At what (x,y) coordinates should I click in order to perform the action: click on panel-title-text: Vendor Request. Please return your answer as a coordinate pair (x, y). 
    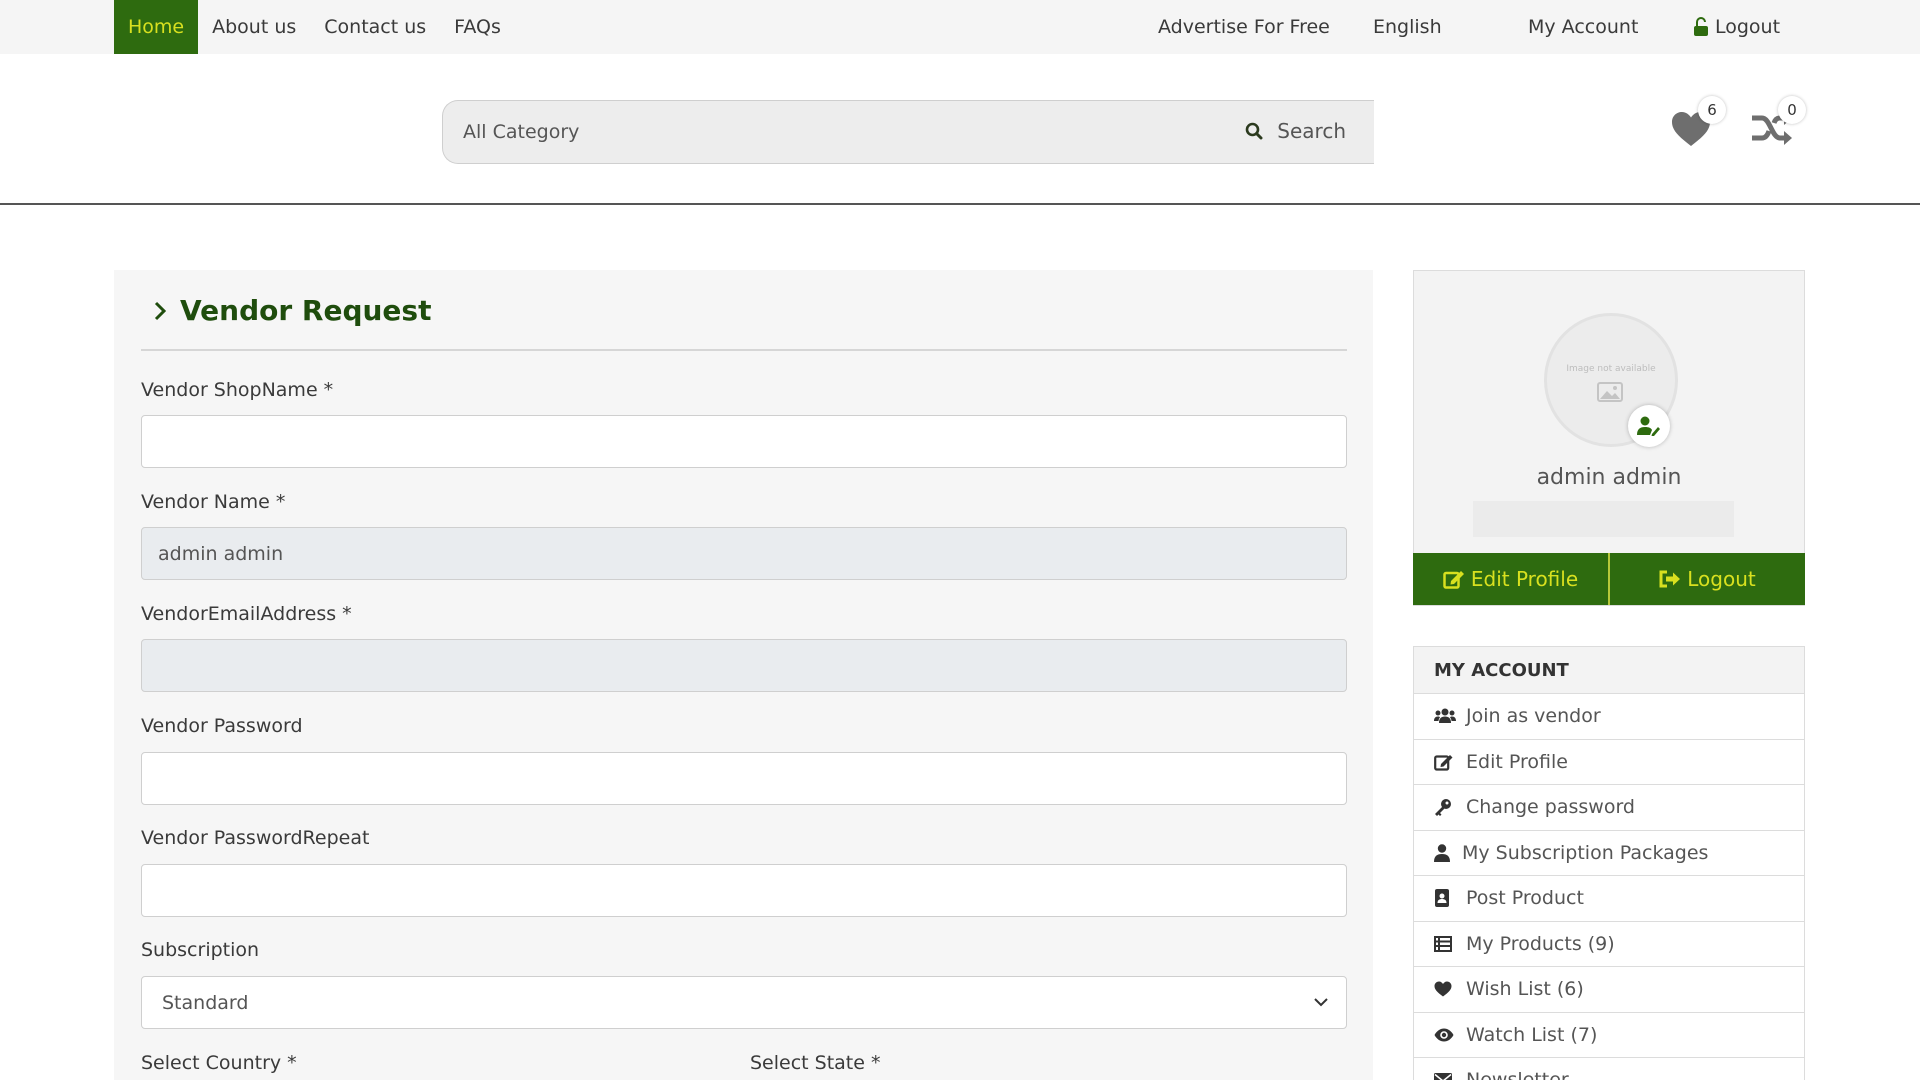
    Looking at the image, I should click on (306, 310).